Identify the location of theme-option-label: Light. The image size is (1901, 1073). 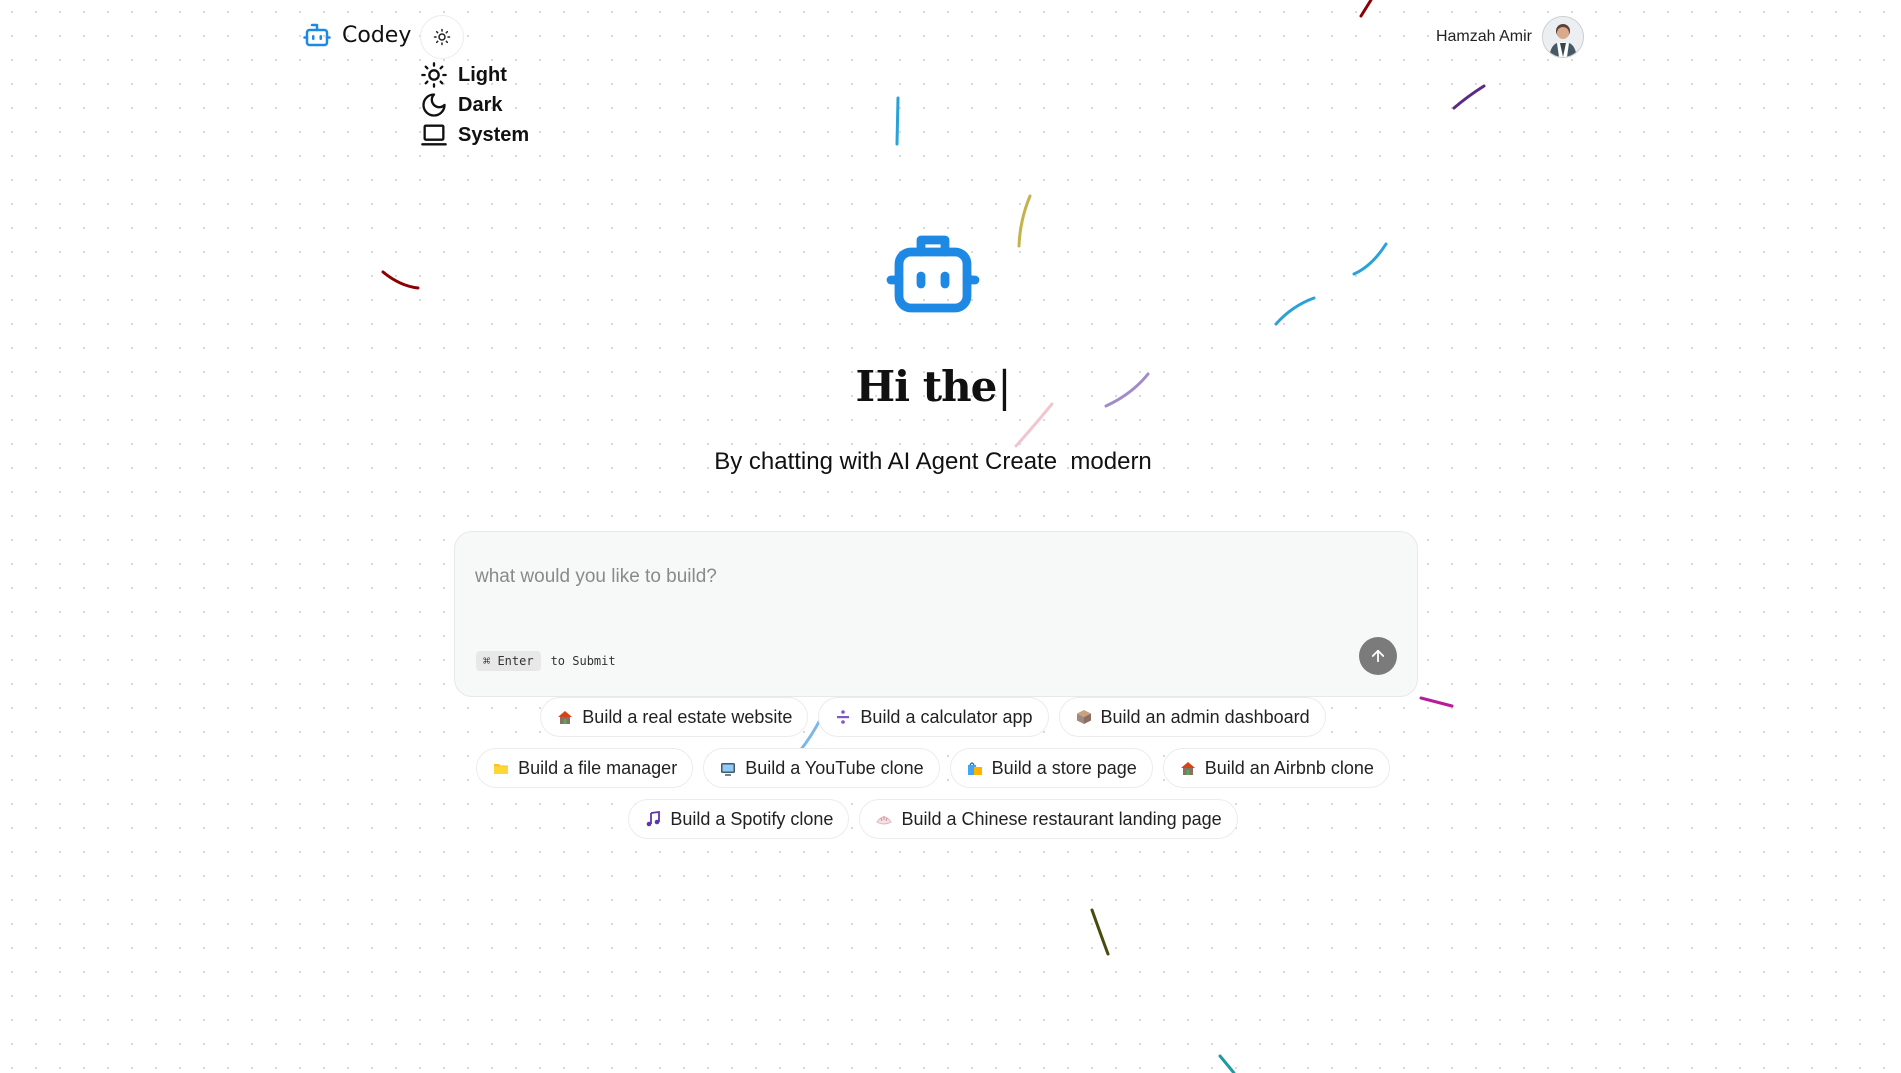
(482, 74).